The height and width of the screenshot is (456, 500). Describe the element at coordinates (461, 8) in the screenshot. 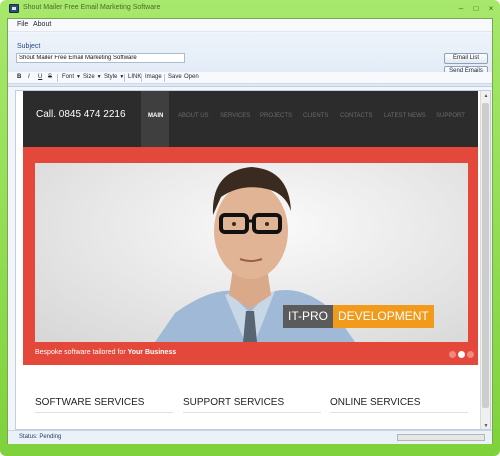

I see `minimize-button: –` at that location.